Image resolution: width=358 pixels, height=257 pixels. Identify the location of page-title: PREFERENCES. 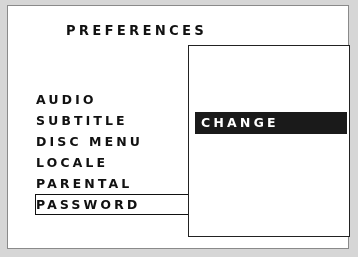
(137, 31).